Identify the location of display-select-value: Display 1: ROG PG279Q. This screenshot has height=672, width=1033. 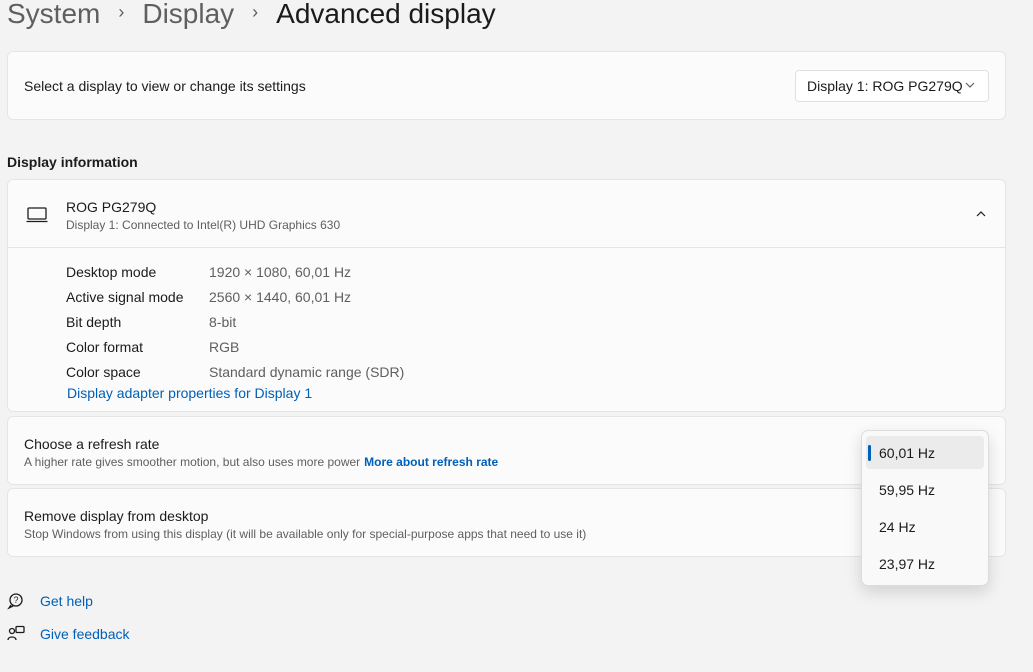
(885, 86).